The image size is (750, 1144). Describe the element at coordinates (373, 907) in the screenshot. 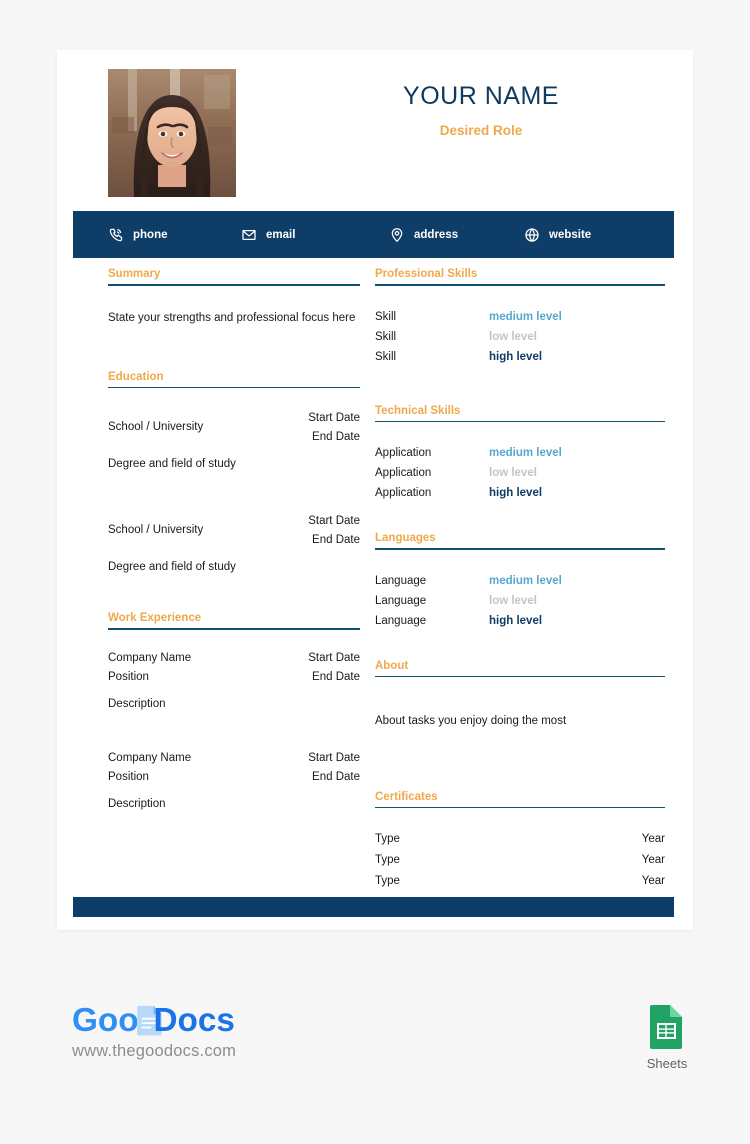

I see `footer-bar` at that location.